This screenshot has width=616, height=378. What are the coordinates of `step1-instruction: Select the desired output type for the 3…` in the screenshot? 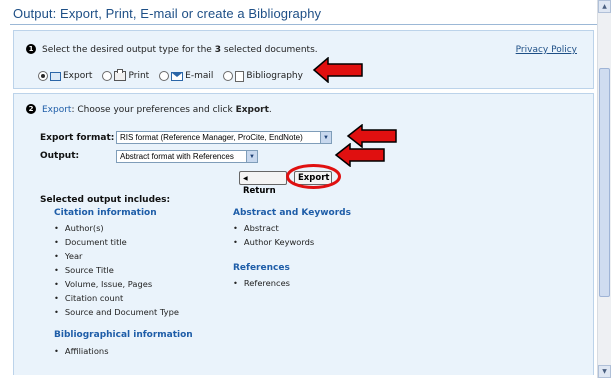 It's located at (180, 50).